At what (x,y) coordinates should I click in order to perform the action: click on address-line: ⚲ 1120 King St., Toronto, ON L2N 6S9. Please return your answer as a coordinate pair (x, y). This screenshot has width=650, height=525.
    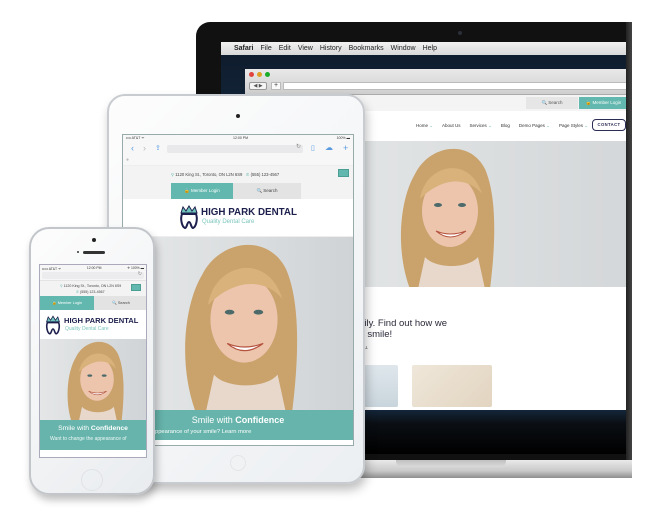
    Looking at the image, I should click on (90, 286).